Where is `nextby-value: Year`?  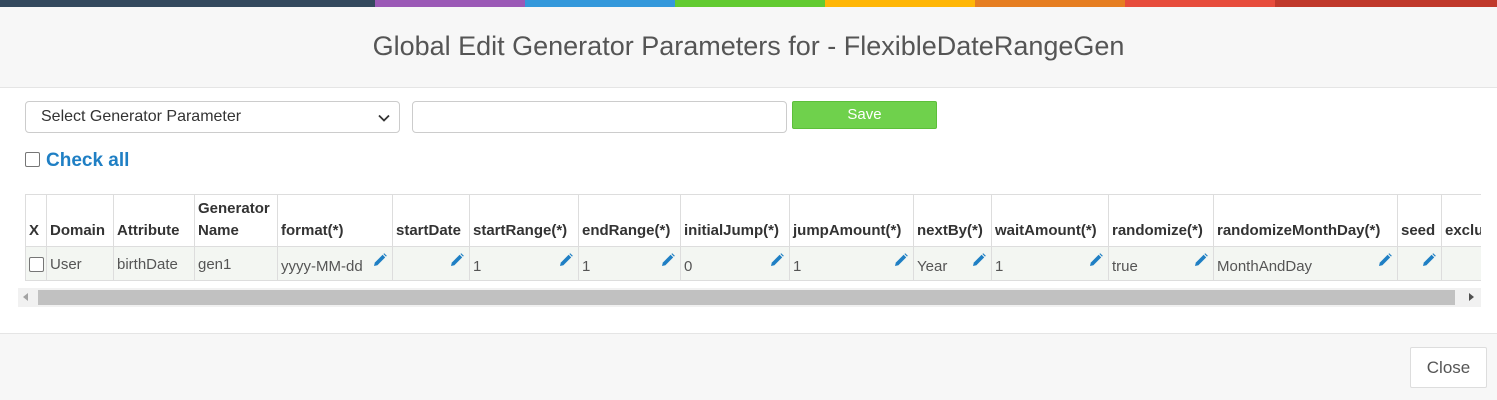 nextby-value: Year is located at coordinates (932, 266).